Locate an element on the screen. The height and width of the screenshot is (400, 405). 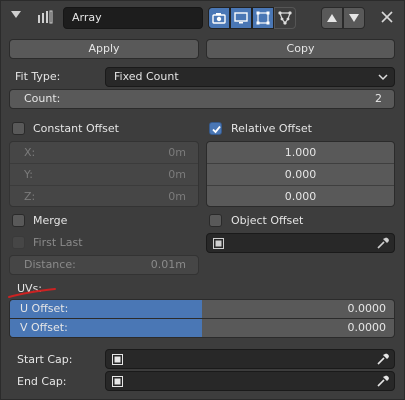
x-value: 0m is located at coordinates (177, 152).